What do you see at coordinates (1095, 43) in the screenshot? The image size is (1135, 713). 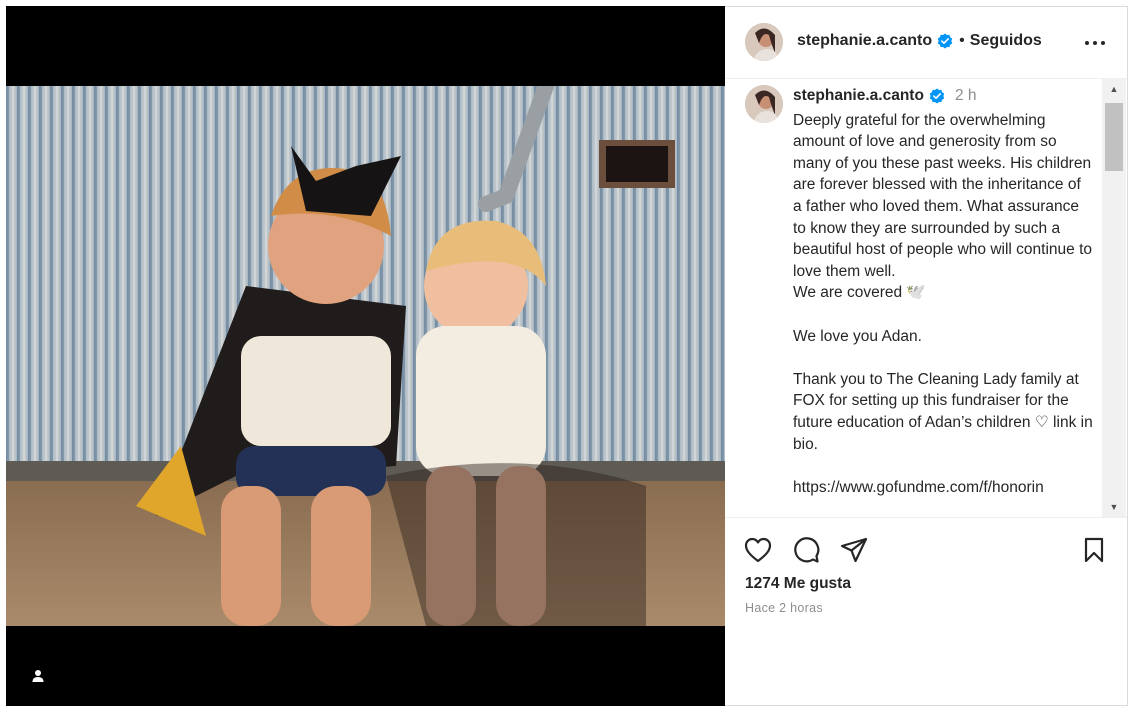 I see `more-options-icon` at bounding box center [1095, 43].